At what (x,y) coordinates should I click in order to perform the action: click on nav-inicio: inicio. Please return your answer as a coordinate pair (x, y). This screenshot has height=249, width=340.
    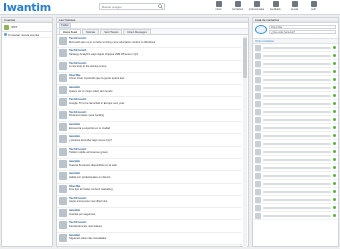
    Looking at the image, I should click on (218, 6).